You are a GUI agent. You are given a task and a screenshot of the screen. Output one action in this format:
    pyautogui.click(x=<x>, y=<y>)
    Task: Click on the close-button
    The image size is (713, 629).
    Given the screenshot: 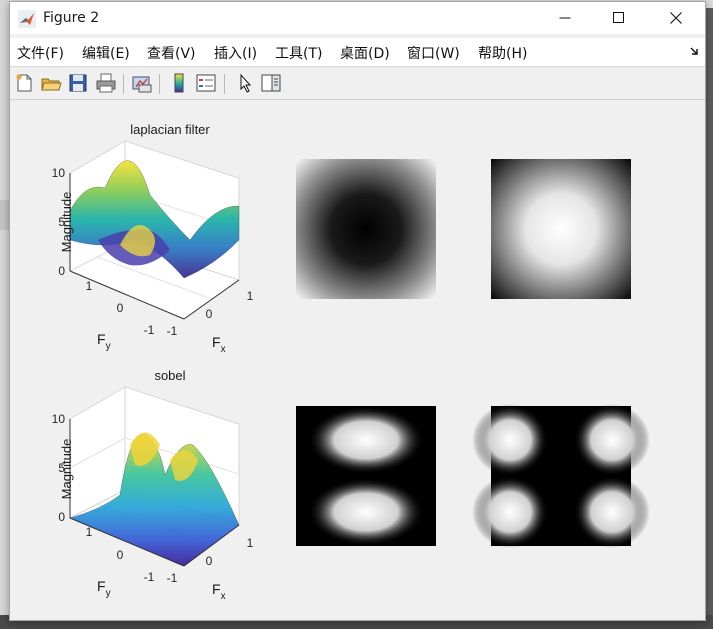 What is the action you would take?
    pyautogui.click(x=676, y=18)
    